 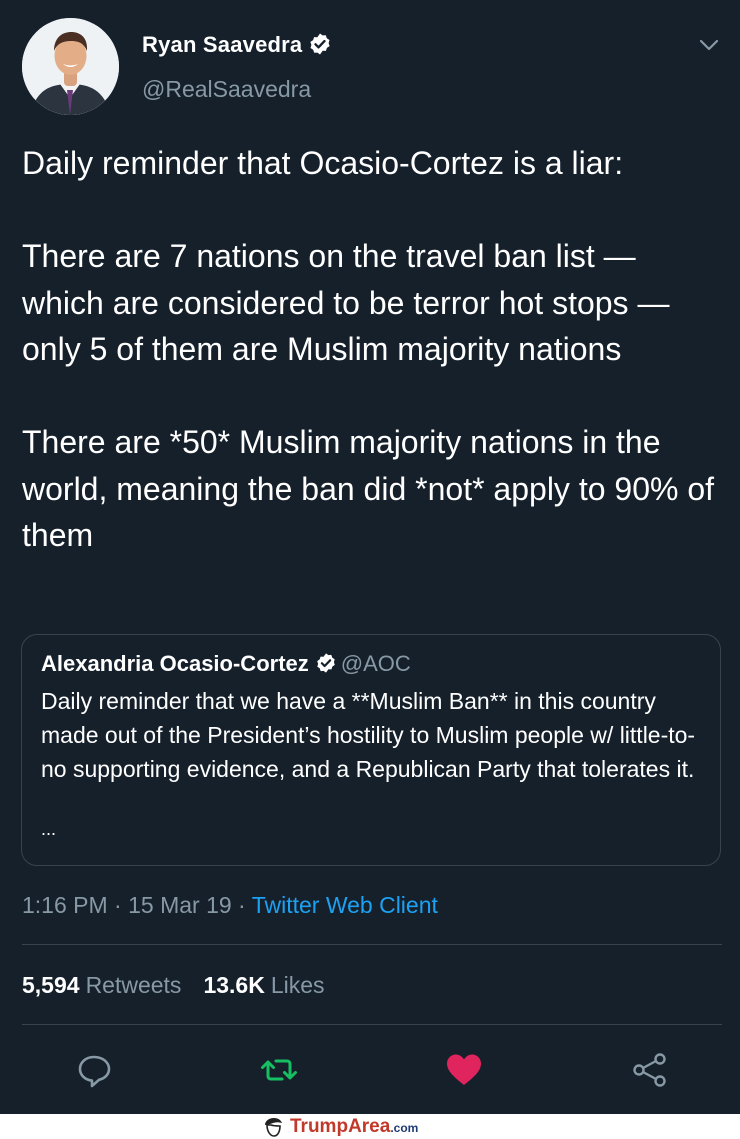 I want to click on watermark-bar: TrumpArea.com, so click(x=370, y=1126).